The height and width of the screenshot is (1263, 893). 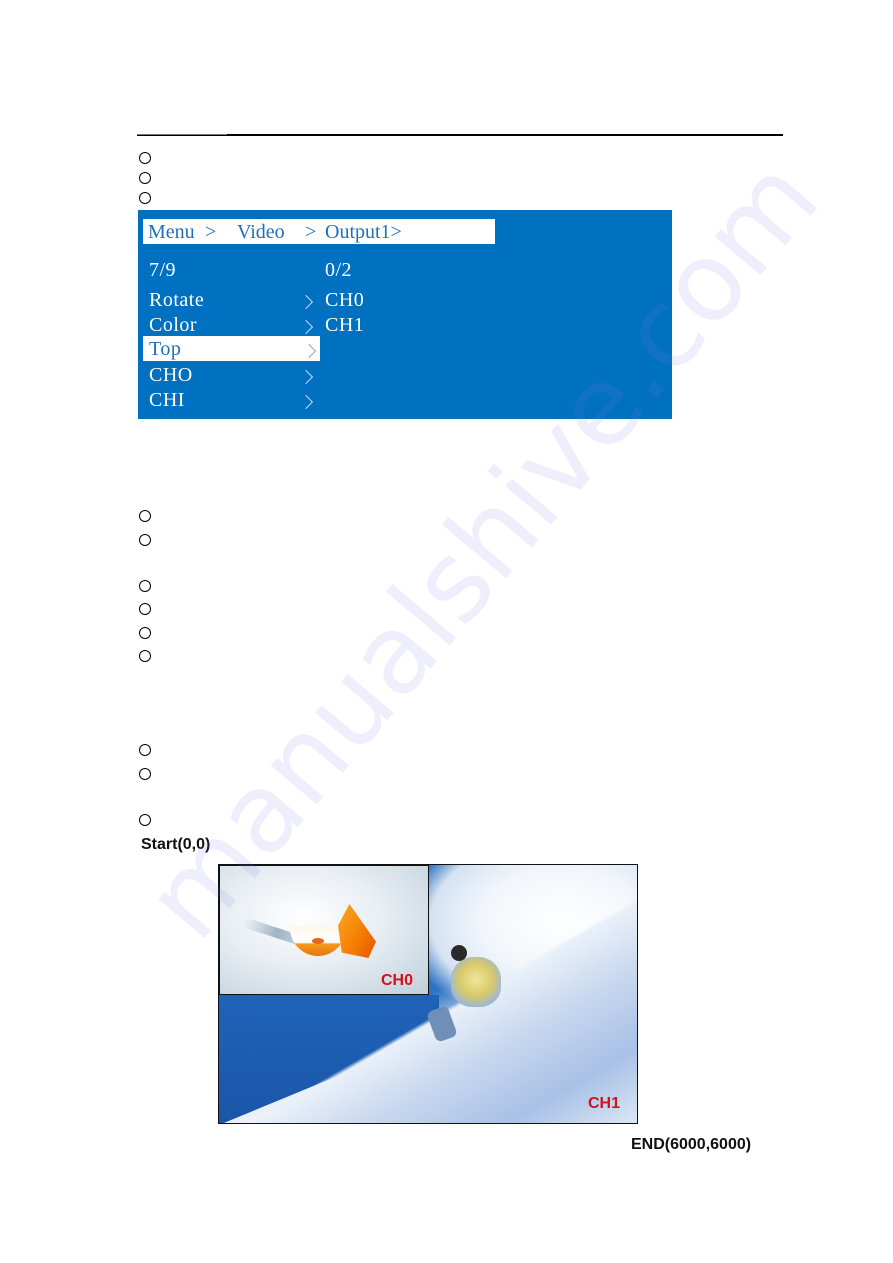 I want to click on snowboarder-figure, so click(x=476, y=982).